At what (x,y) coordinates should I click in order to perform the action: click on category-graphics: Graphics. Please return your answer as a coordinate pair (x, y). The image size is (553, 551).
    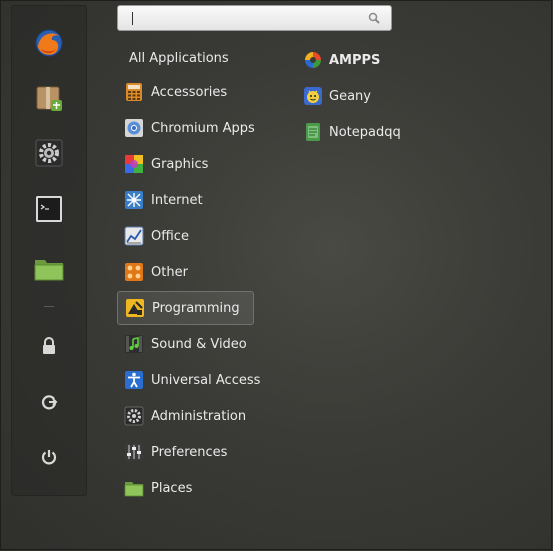
    Looking at the image, I should click on (185, 164).